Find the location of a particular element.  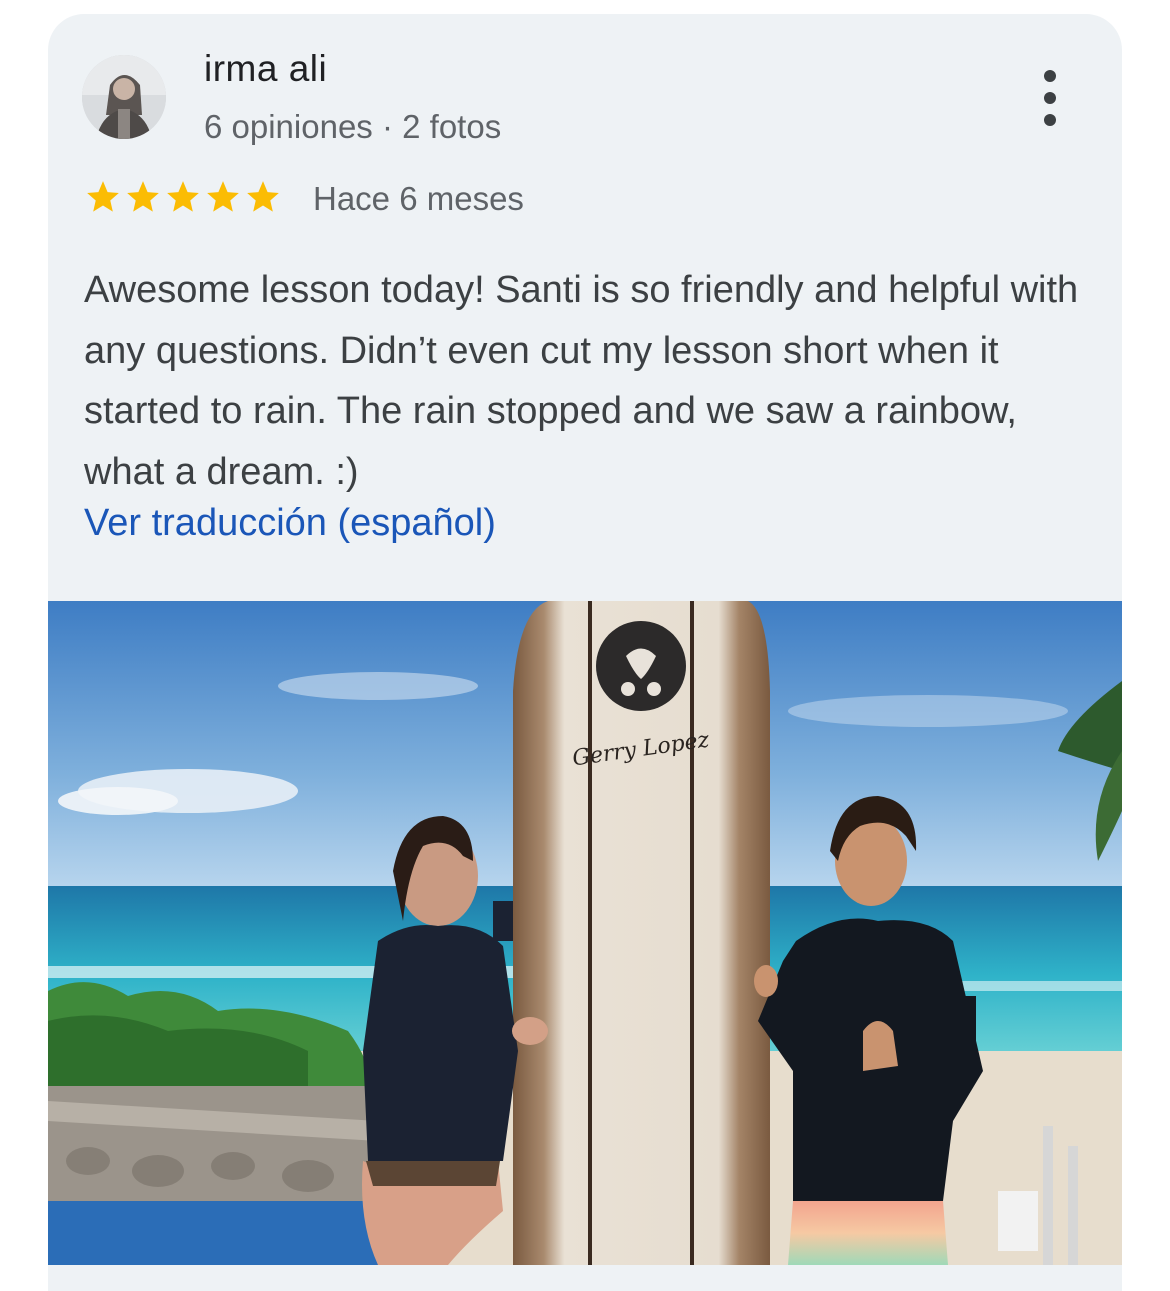

star-rating is located at coordinates (183, 197).